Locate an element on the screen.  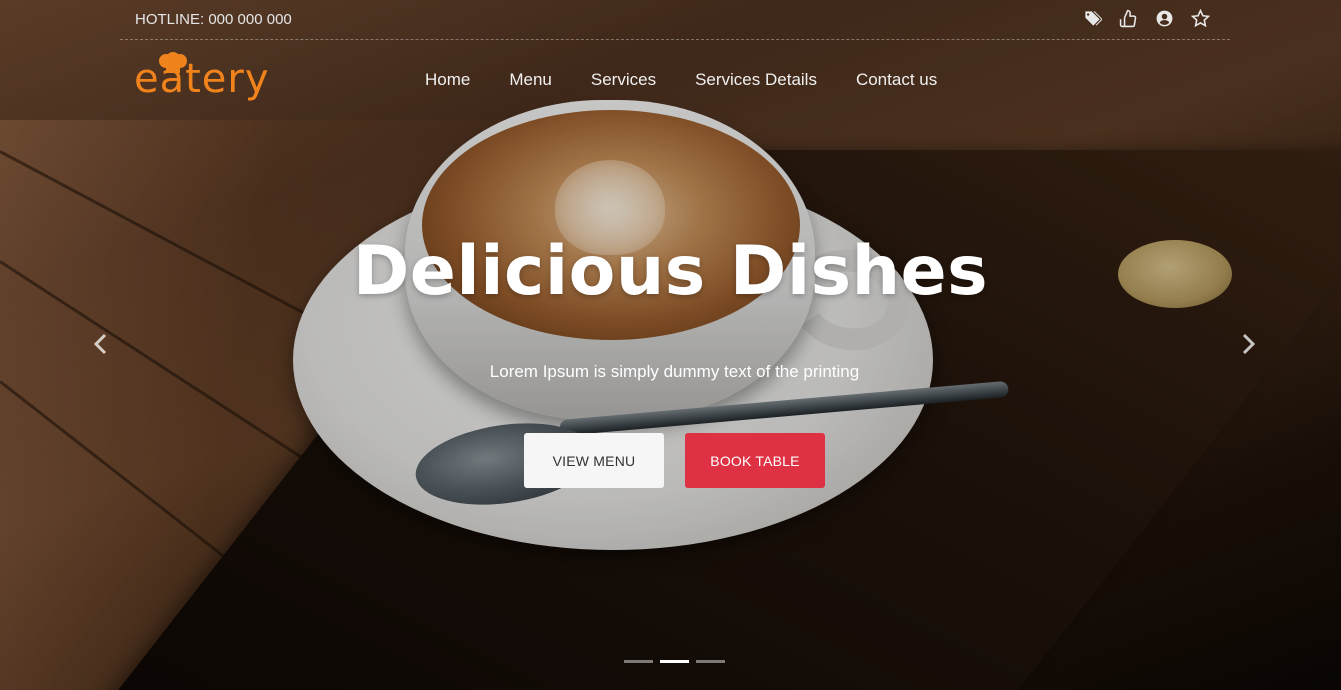
nav-item-services: Services is located at coordinates (623, 80).